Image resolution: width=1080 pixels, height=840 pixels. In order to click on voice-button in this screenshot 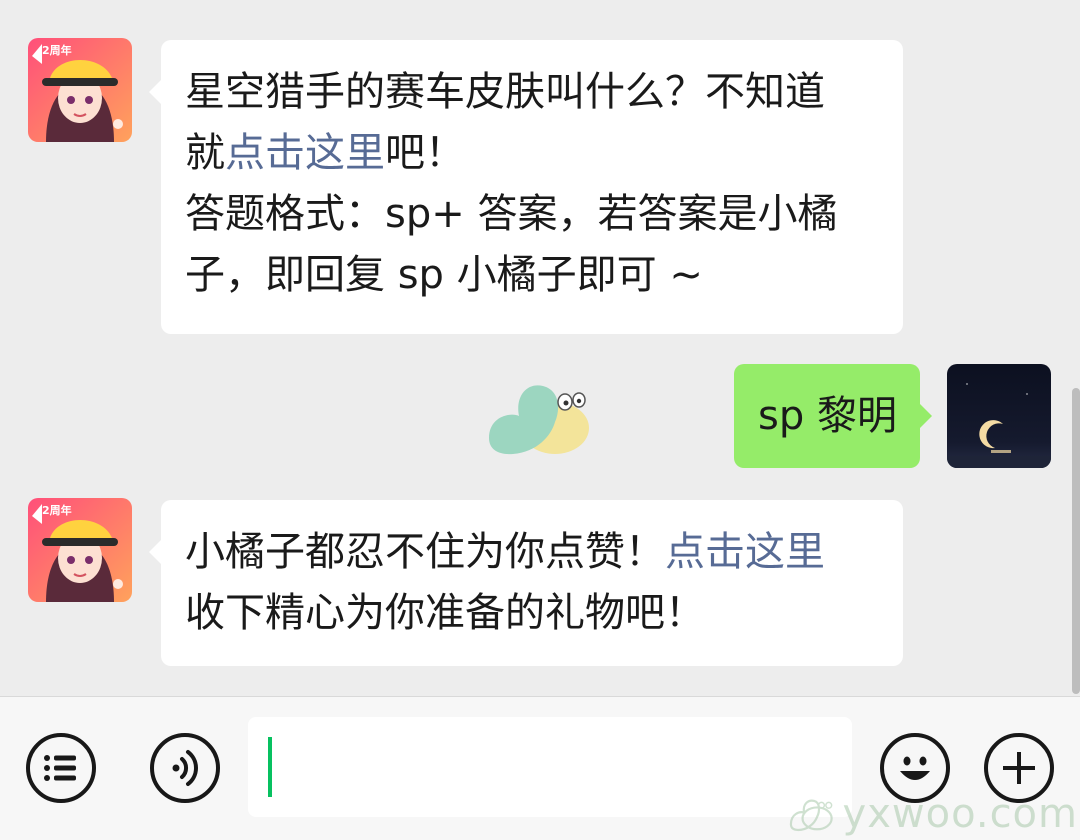, I will do `click(185, 768)`.